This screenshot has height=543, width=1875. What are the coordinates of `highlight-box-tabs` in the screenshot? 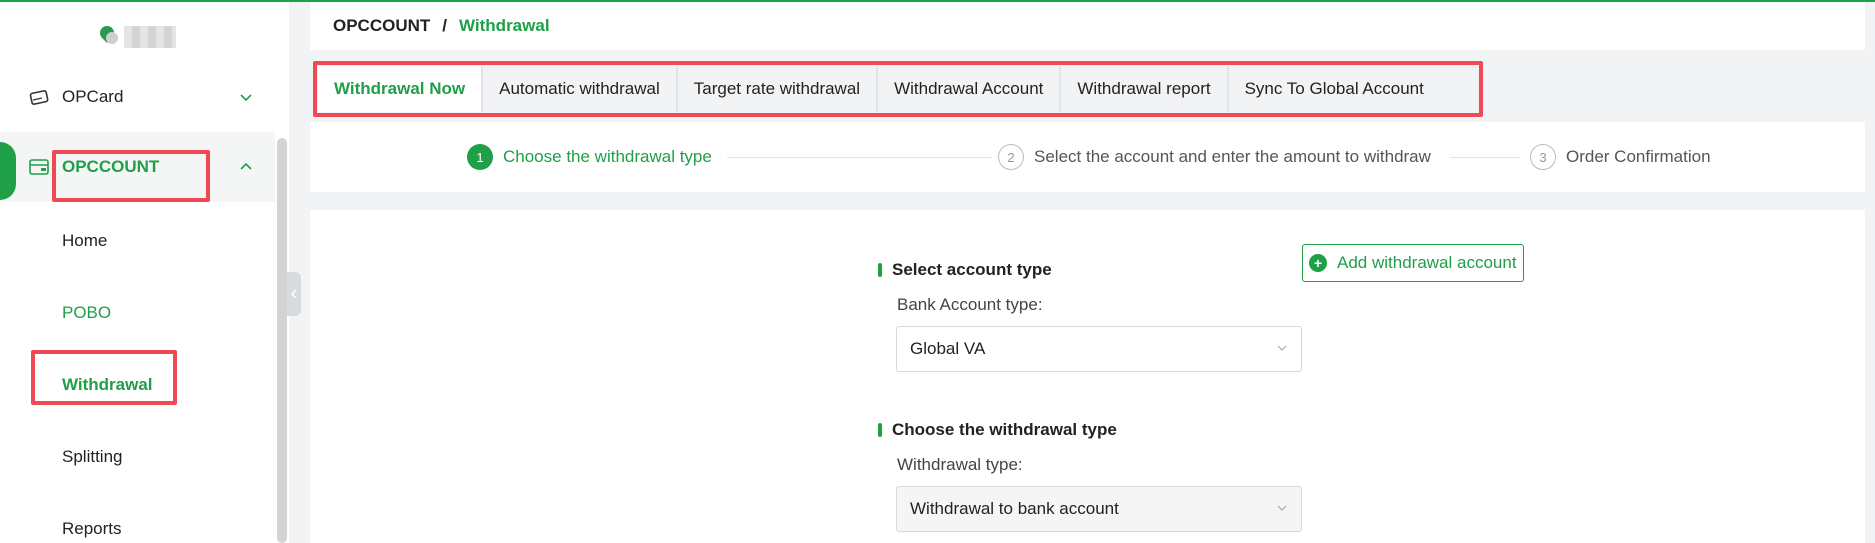 It's located at (898, 89).